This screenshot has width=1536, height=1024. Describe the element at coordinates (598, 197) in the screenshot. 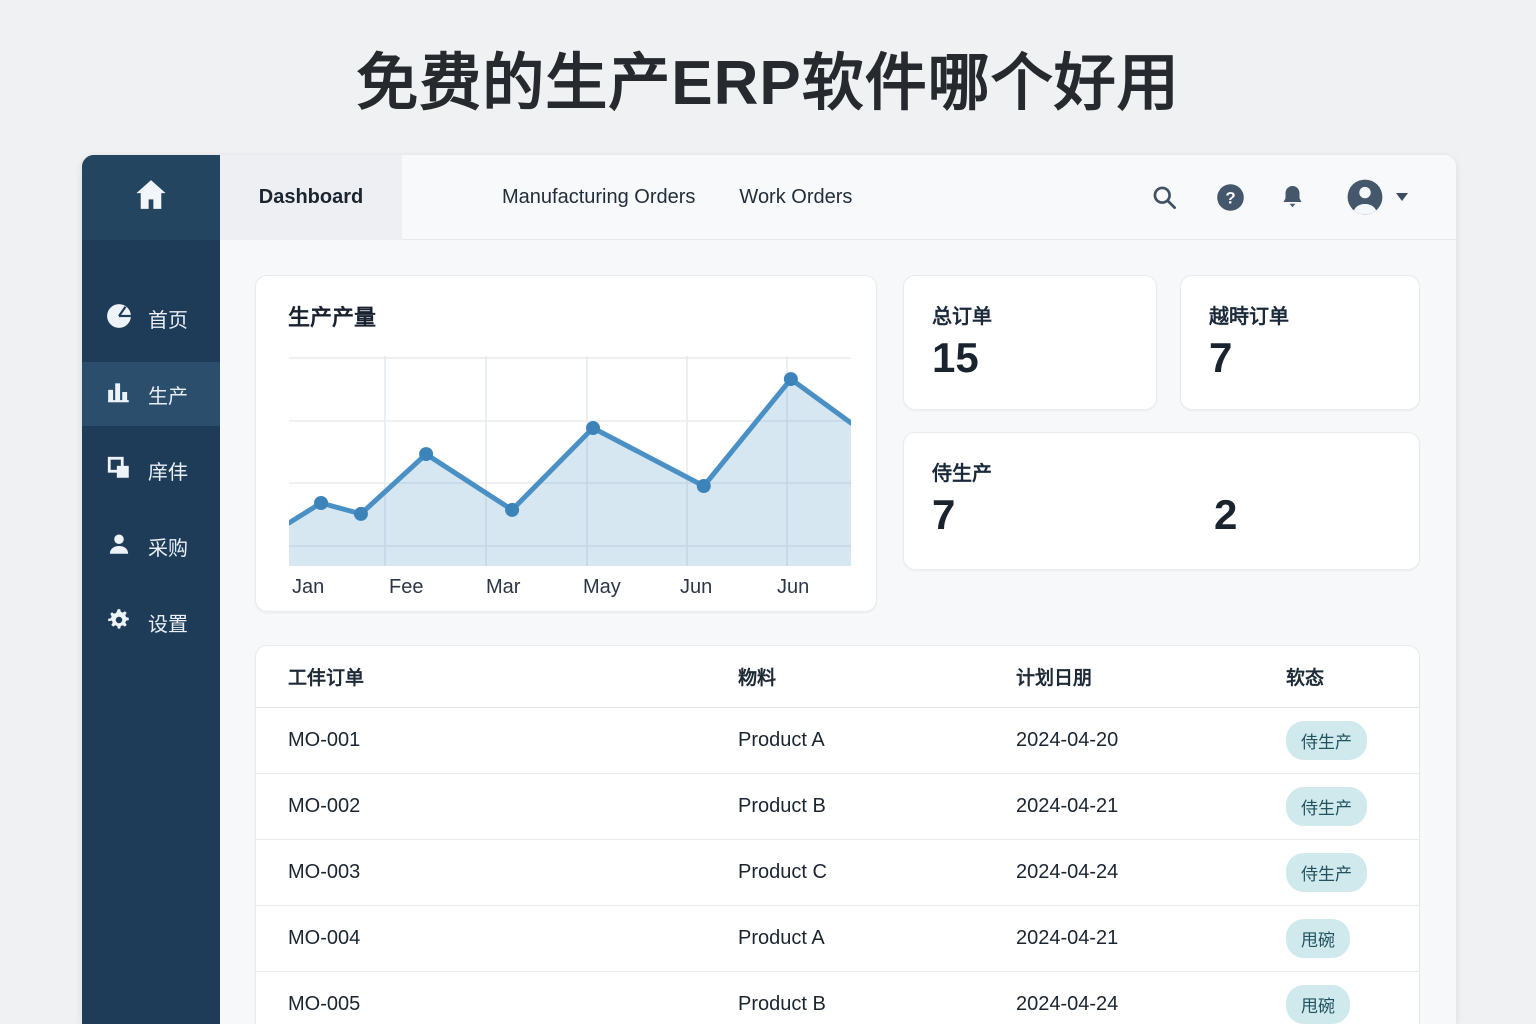

I see `tab-manufacturing-orders: Manufacturing Orders` at that location.